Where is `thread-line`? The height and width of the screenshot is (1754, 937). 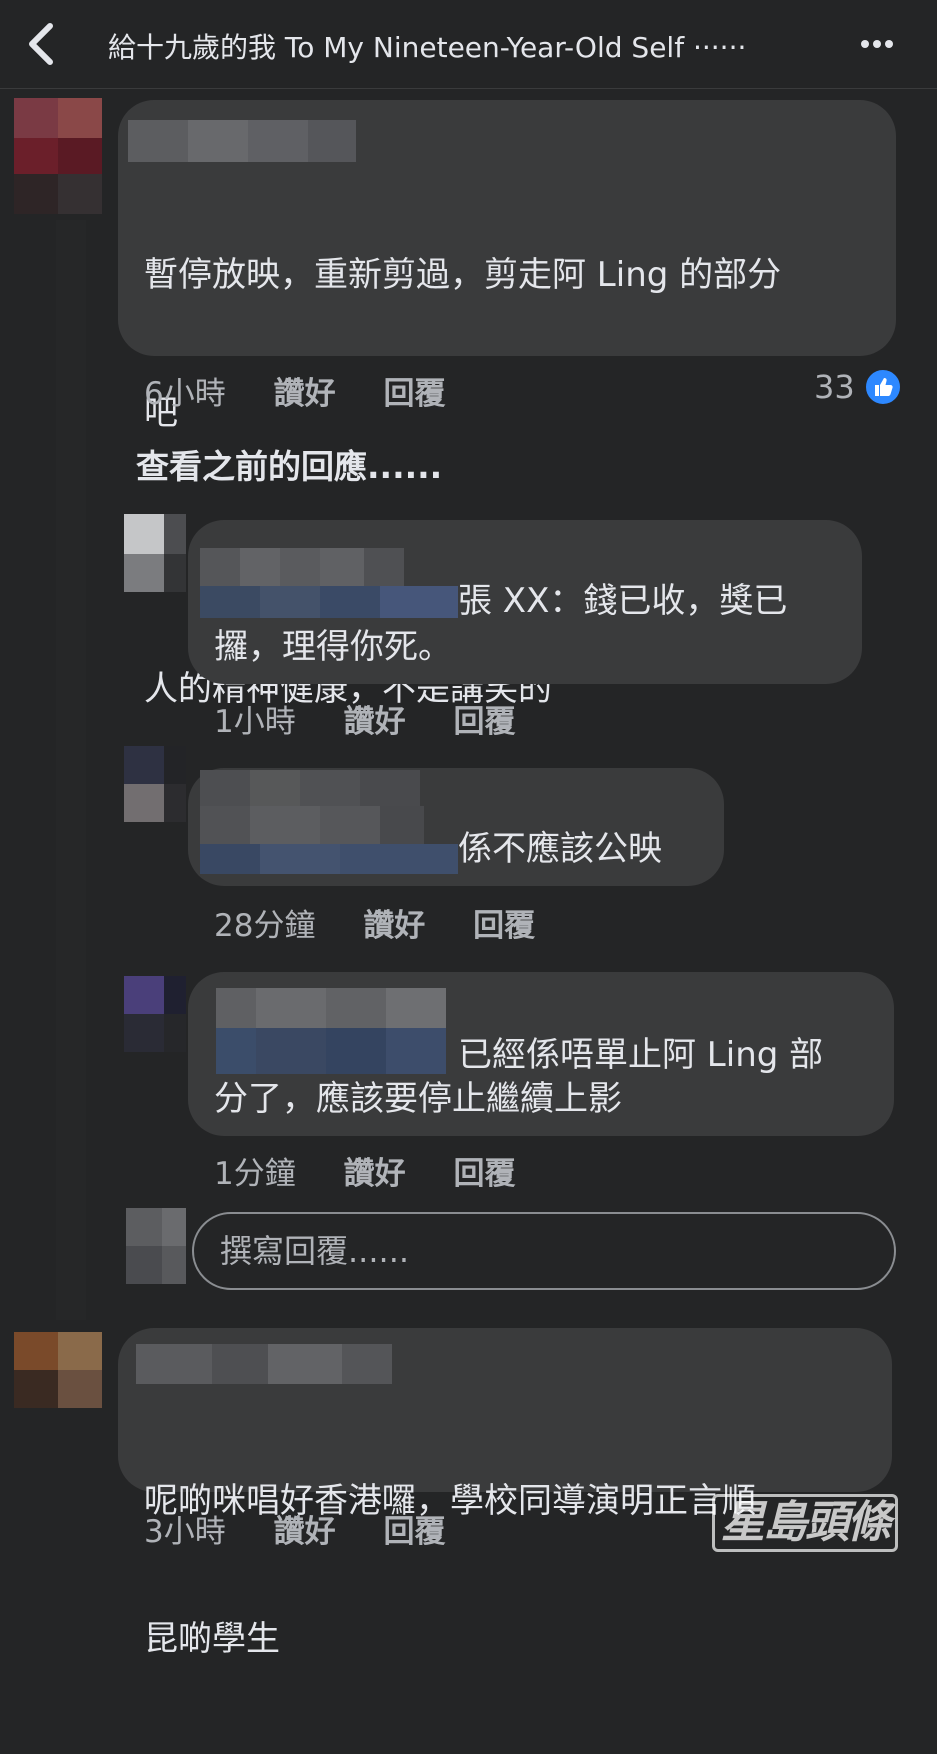
thread-line is located at coordinates (71, 770).